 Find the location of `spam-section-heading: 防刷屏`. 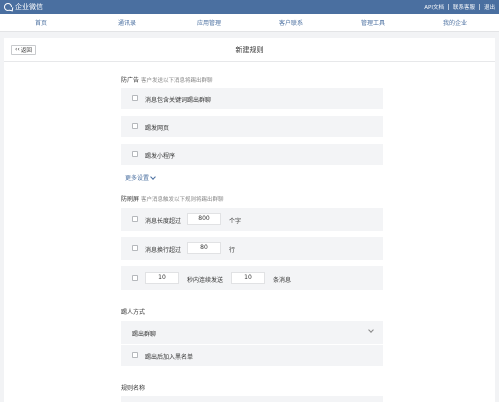

spam-section-heading: 防刷屏 is located at coordinates (130, 199).